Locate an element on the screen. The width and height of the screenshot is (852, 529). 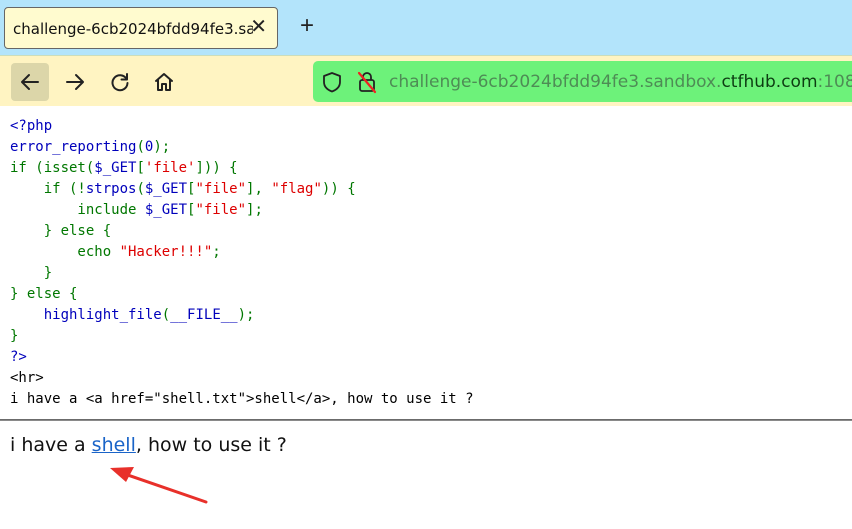
reload-button is located at coordinates (120, 82).